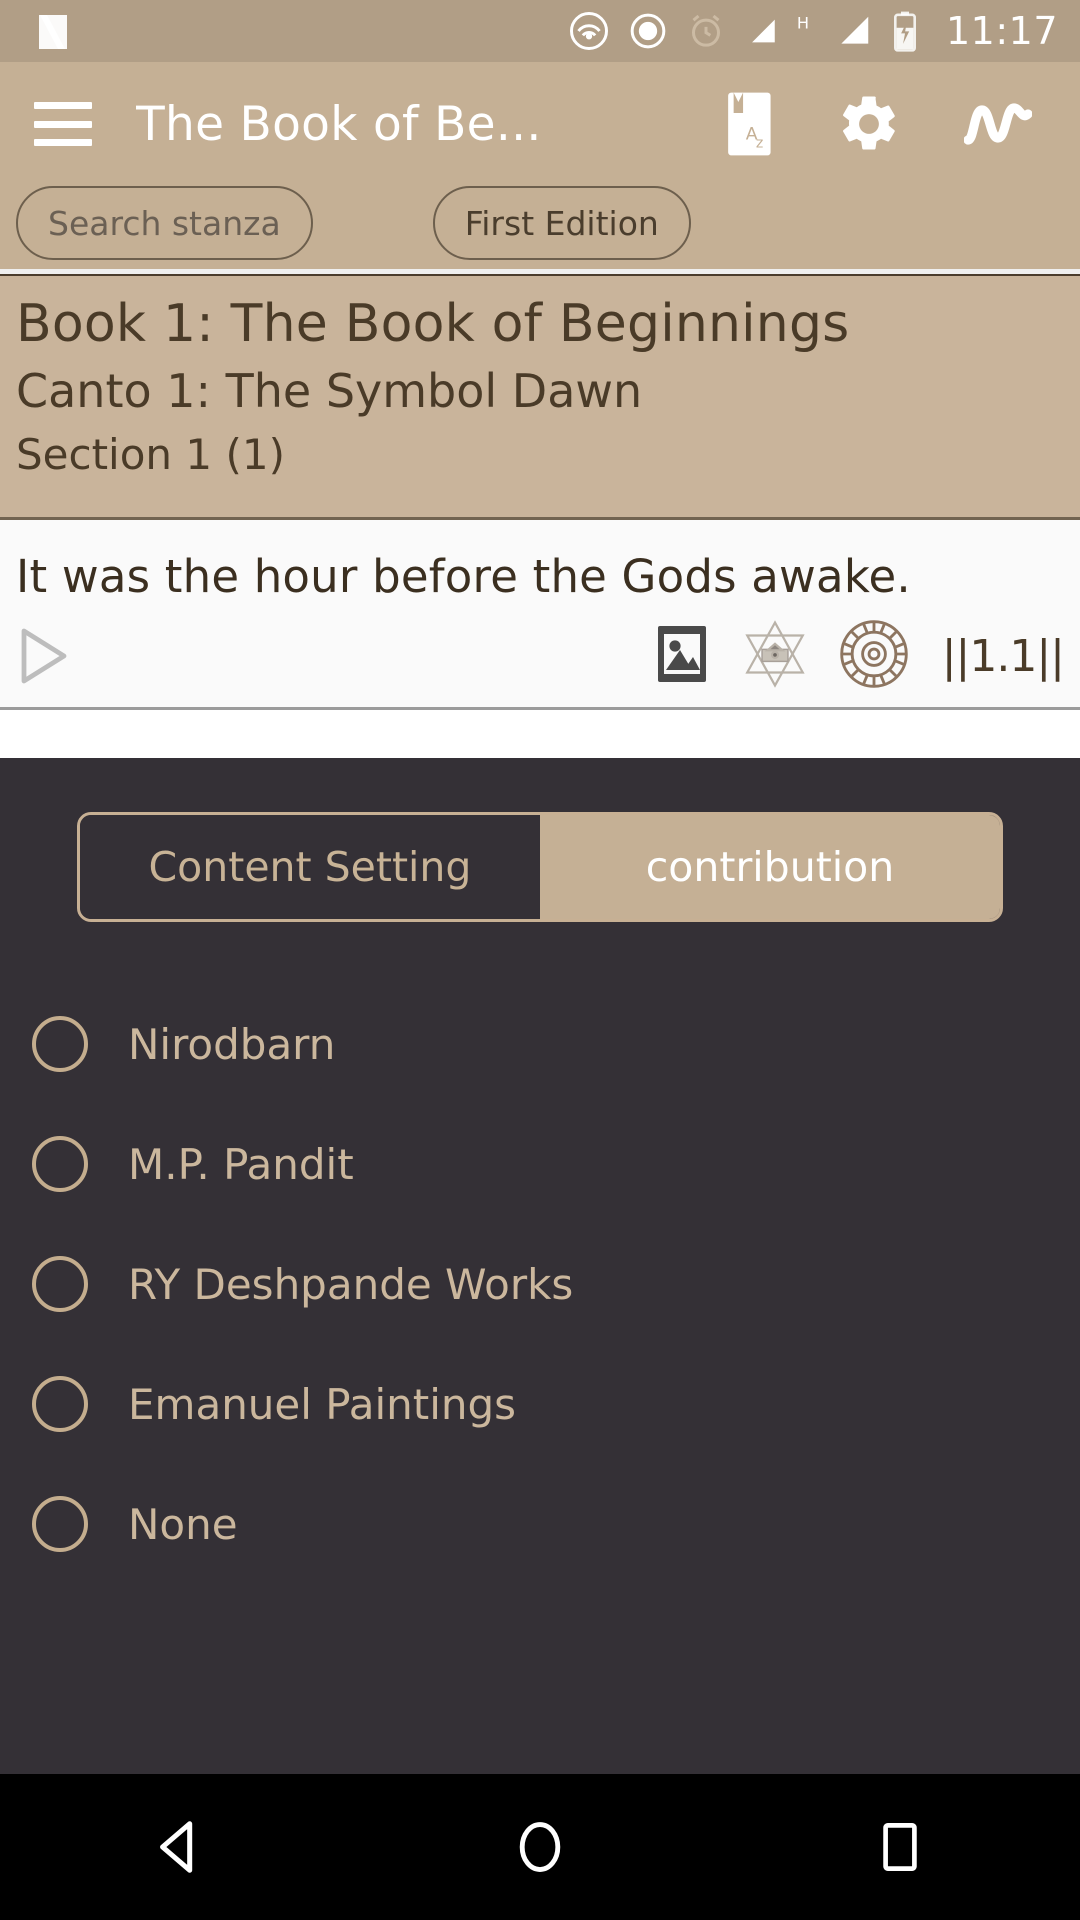 This screenshot has height=1920, width=1080. Describe the element at coordinates (556, 1164) in the screenshot. I see `option-mp-pandit: M.P. Pandit` at that location.